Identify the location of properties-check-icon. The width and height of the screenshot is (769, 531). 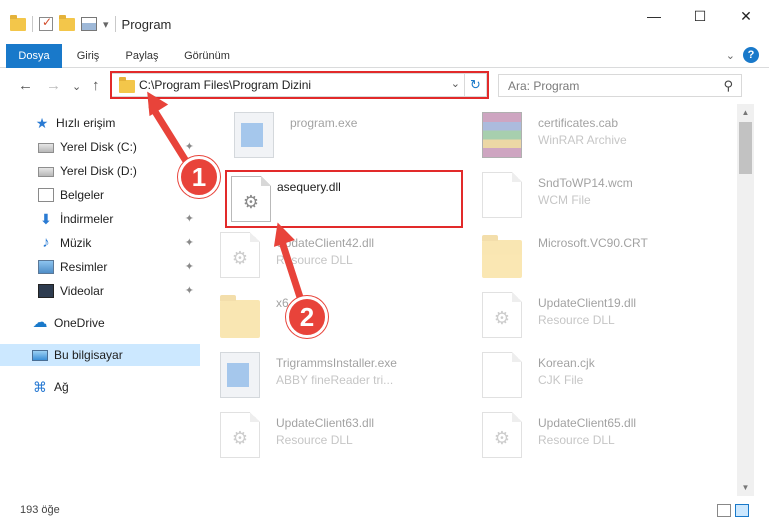
(46, 23).